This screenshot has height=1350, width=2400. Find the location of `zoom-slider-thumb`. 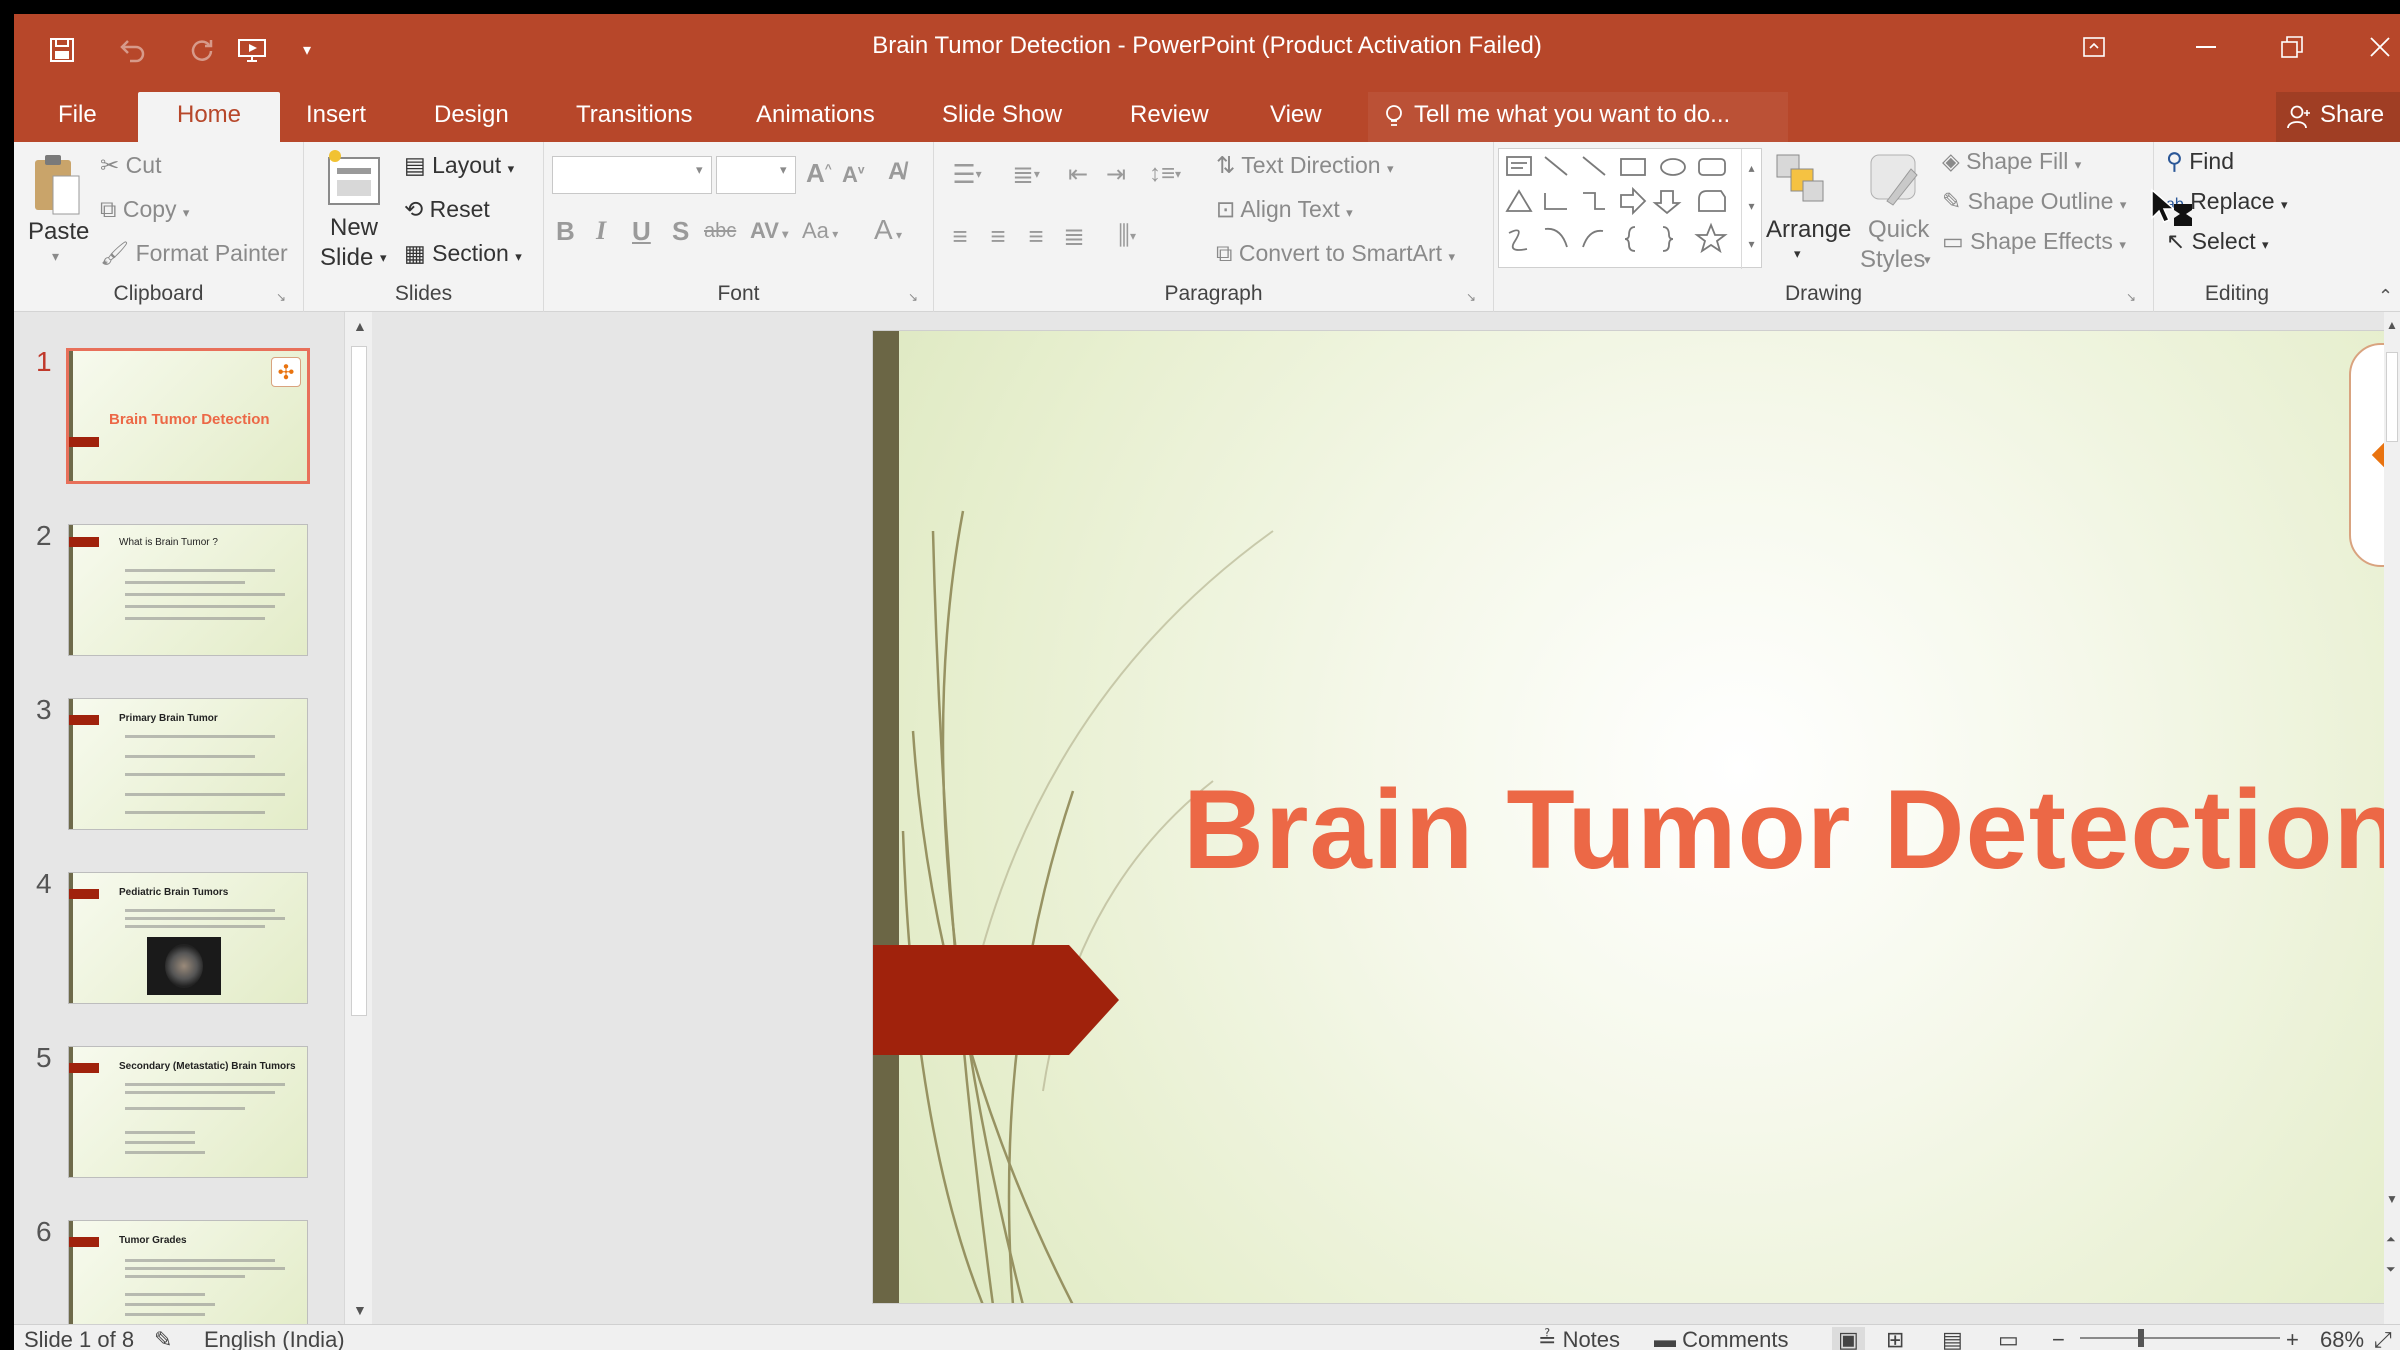

zoom-slider-thumb is located at coordinates (2141, 1338).